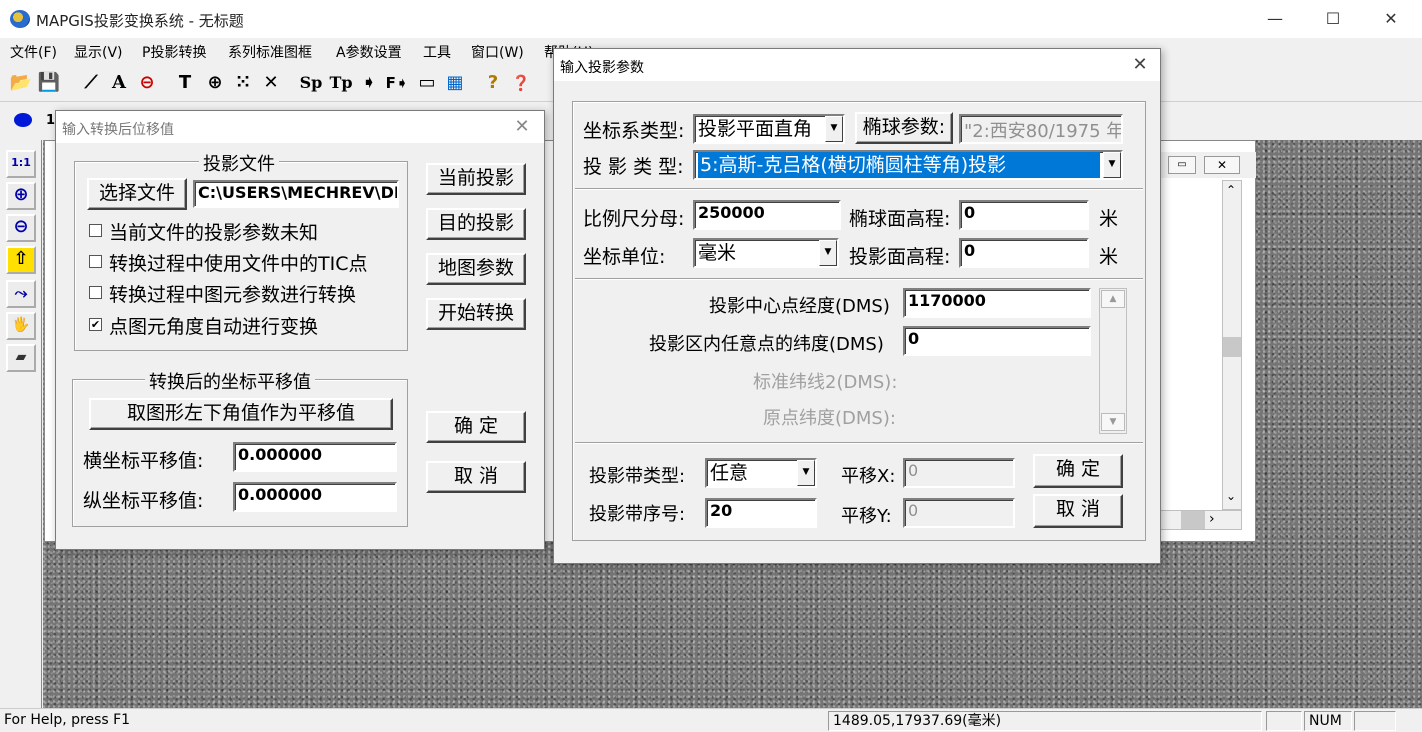  What do you see at coordinates (91, 83) in the screenshot?
I see `line-icon: ⟋` at bounding box center [91, 83].